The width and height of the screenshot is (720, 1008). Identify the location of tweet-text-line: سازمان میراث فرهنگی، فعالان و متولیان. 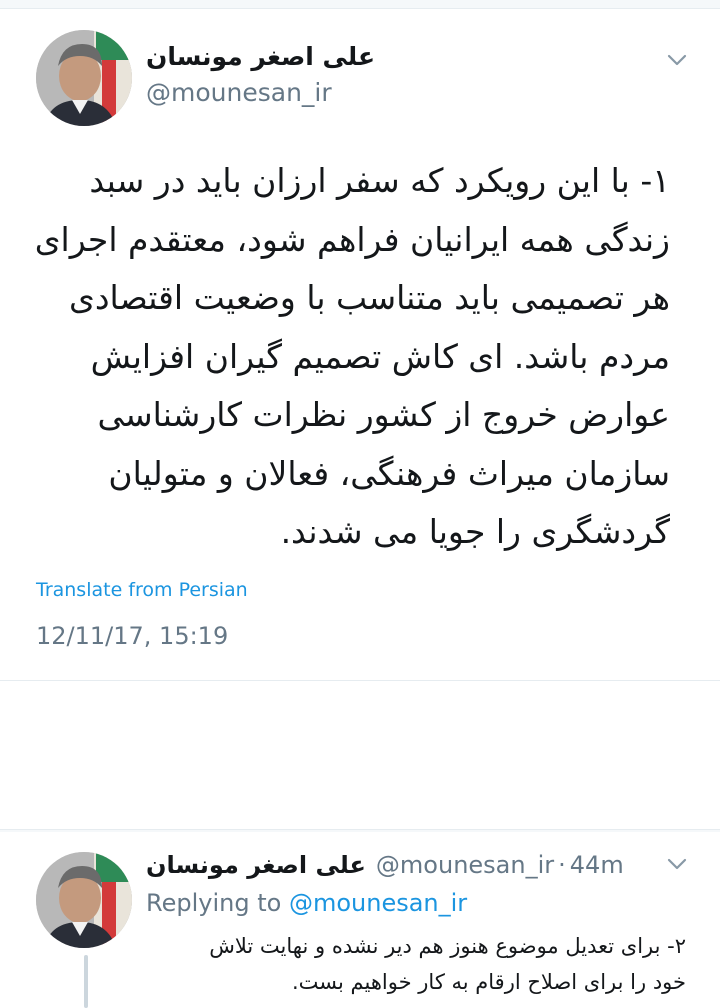
(389, 473).